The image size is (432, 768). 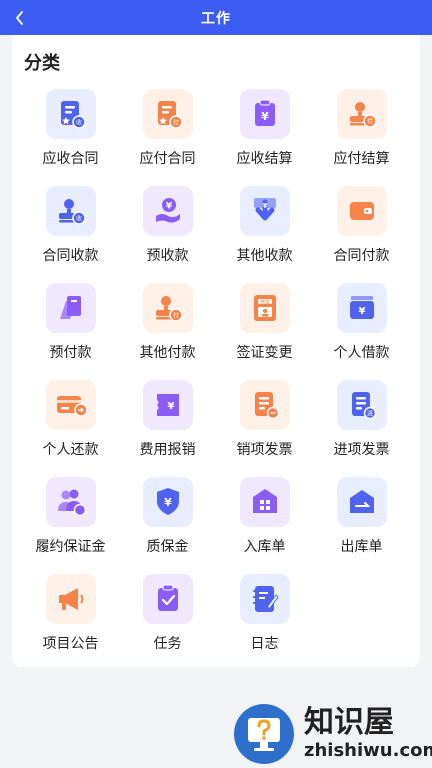 I want to click on category-item-label: 进项发票, so click(x=361, y=450).